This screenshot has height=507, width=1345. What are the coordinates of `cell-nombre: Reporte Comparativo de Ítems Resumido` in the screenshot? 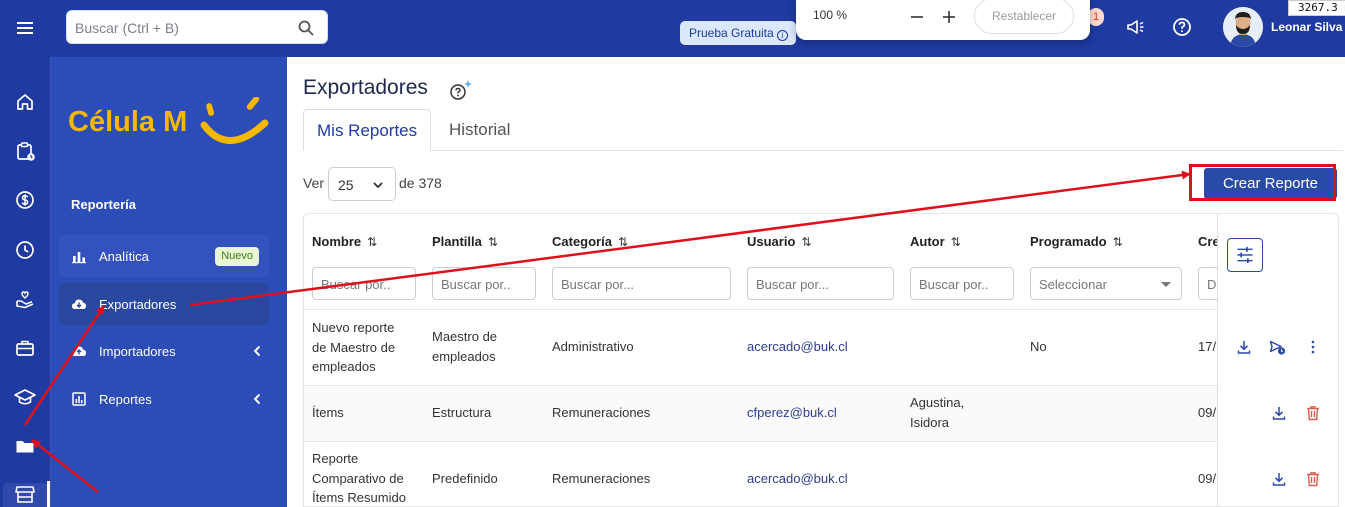 It's located at (359, 478).